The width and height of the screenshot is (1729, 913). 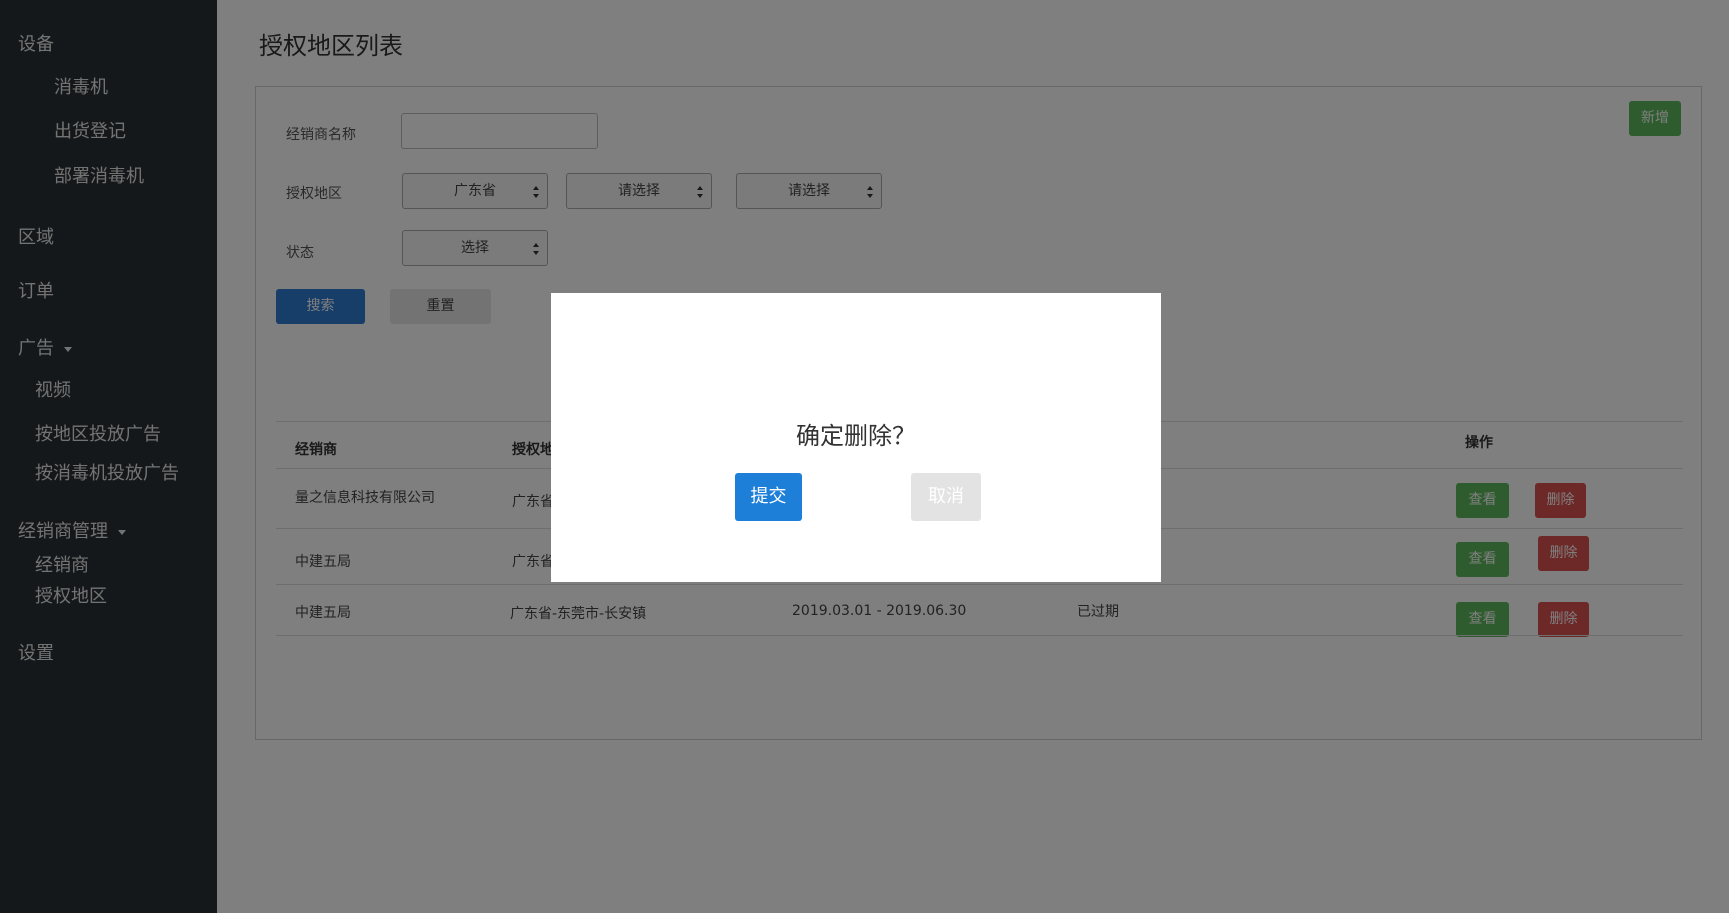 What do you see at coordinates (946, 497) in the screenshot?
I see `cancel-button: 取消` at bounding box center [946, 497].